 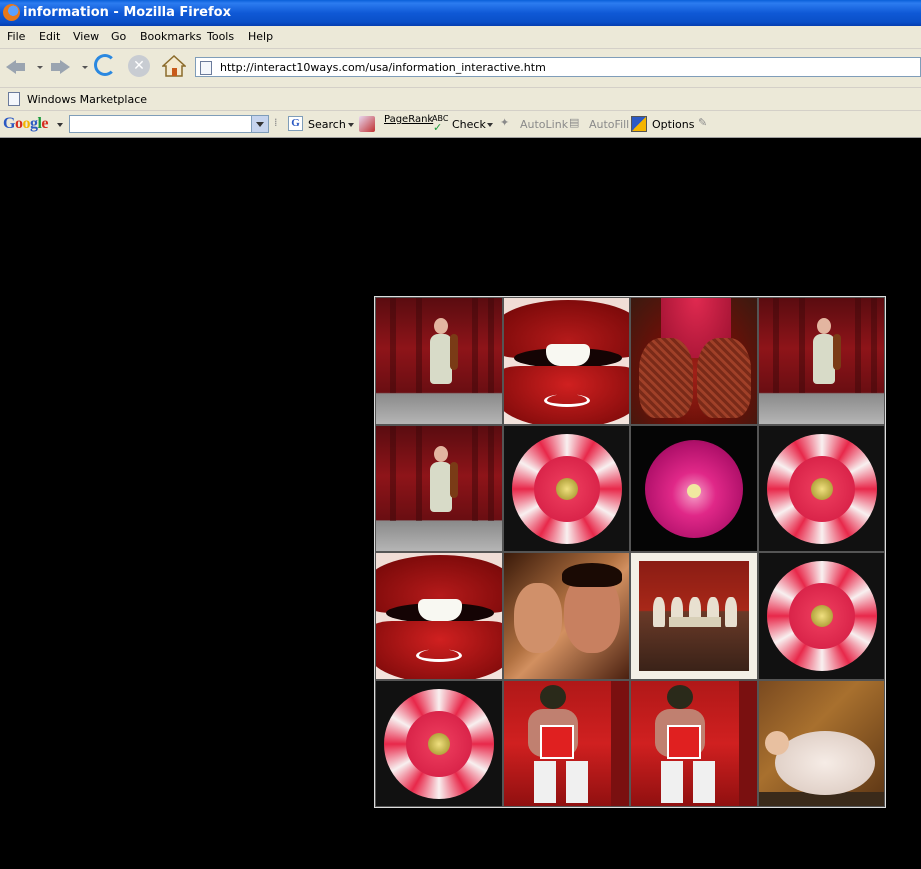 I want to click on stop-icon: ✕, so click(x=139, y=66).